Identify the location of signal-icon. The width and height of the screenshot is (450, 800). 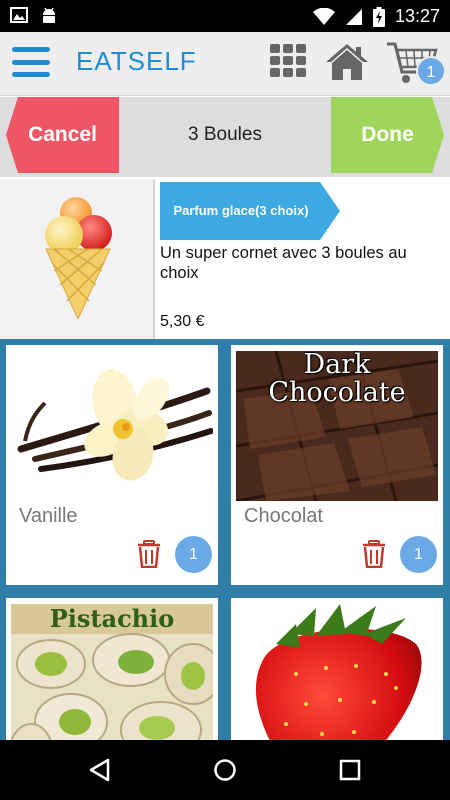
(353, 16).